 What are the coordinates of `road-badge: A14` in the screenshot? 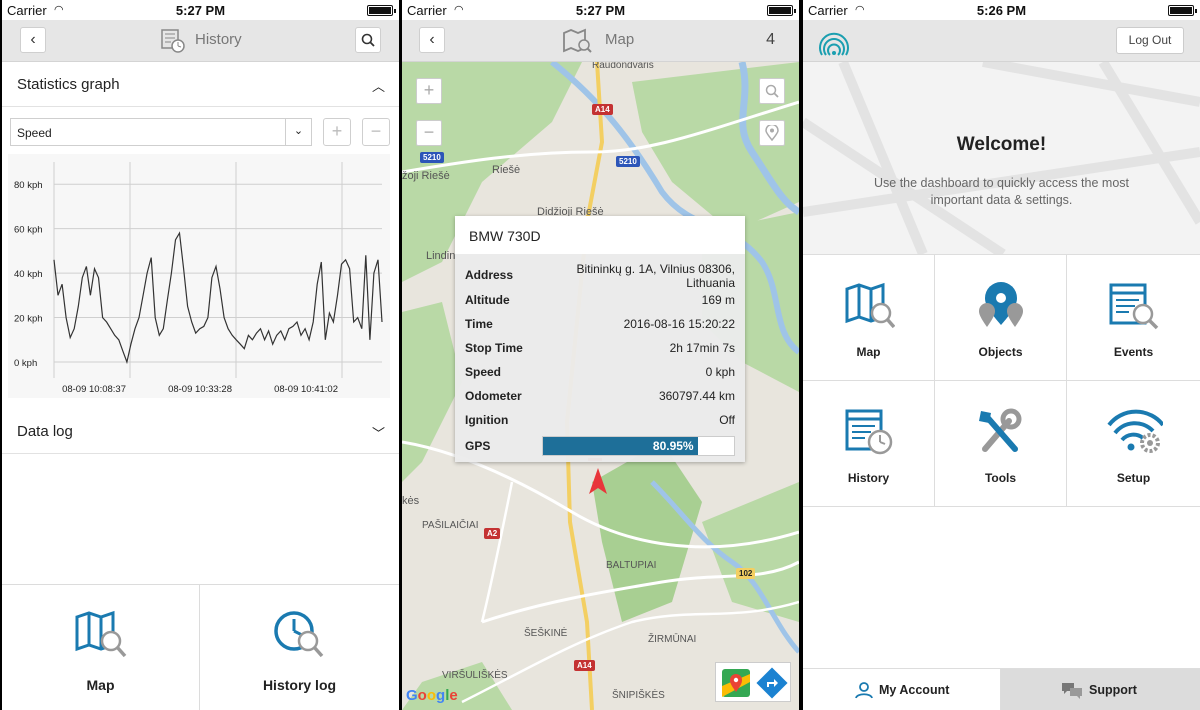 It's located at (584, 665).